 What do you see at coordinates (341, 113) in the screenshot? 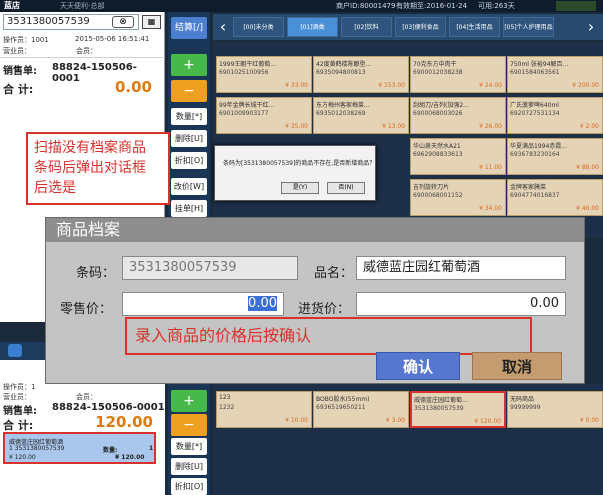
I see `product-code: 6935012038269` at bounding box center [341, 113].